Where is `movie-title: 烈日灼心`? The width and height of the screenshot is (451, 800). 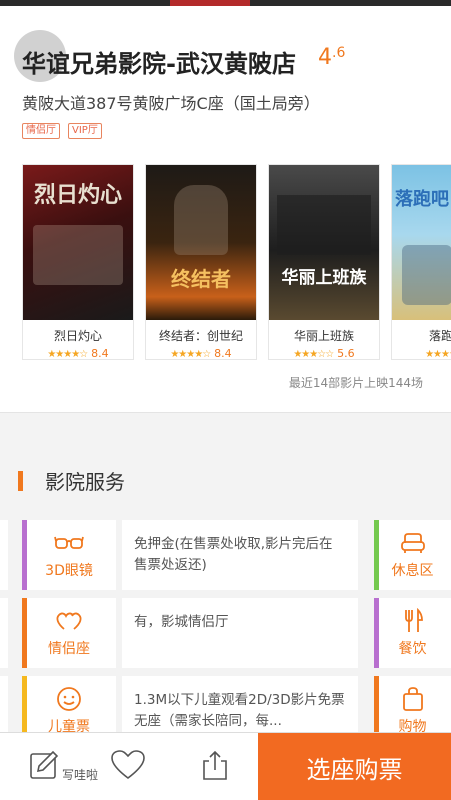 movie-title: 烈日灼心 is located at coordinates (77, 336).